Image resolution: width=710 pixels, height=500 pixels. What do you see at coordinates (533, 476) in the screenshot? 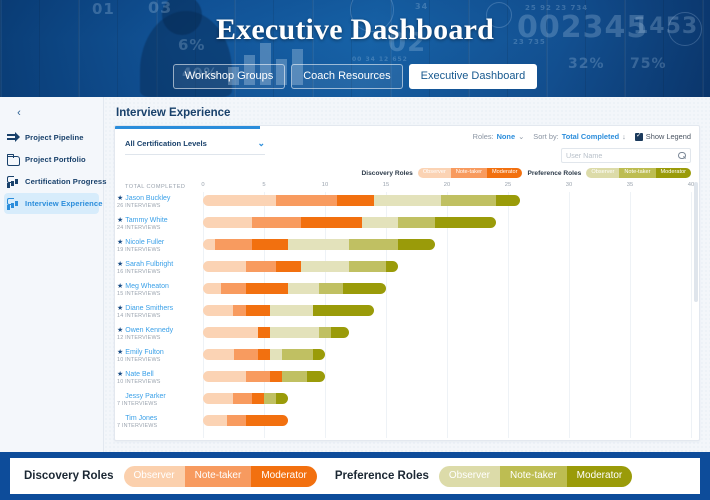
I see `footer-chip-preference-note-taker: Note-taker` at bounding box center [533, 476].